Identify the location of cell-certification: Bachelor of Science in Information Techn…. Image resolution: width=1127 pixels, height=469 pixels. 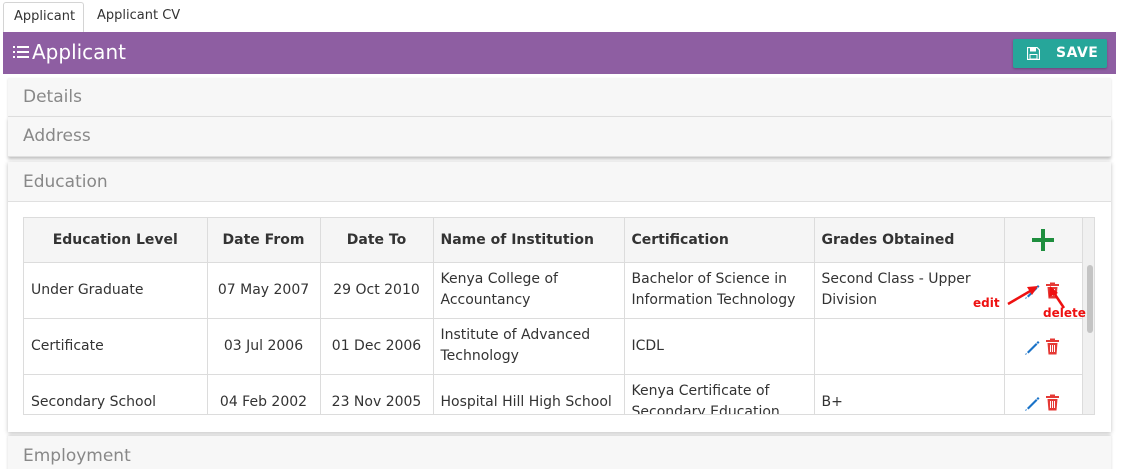
(719, 290).